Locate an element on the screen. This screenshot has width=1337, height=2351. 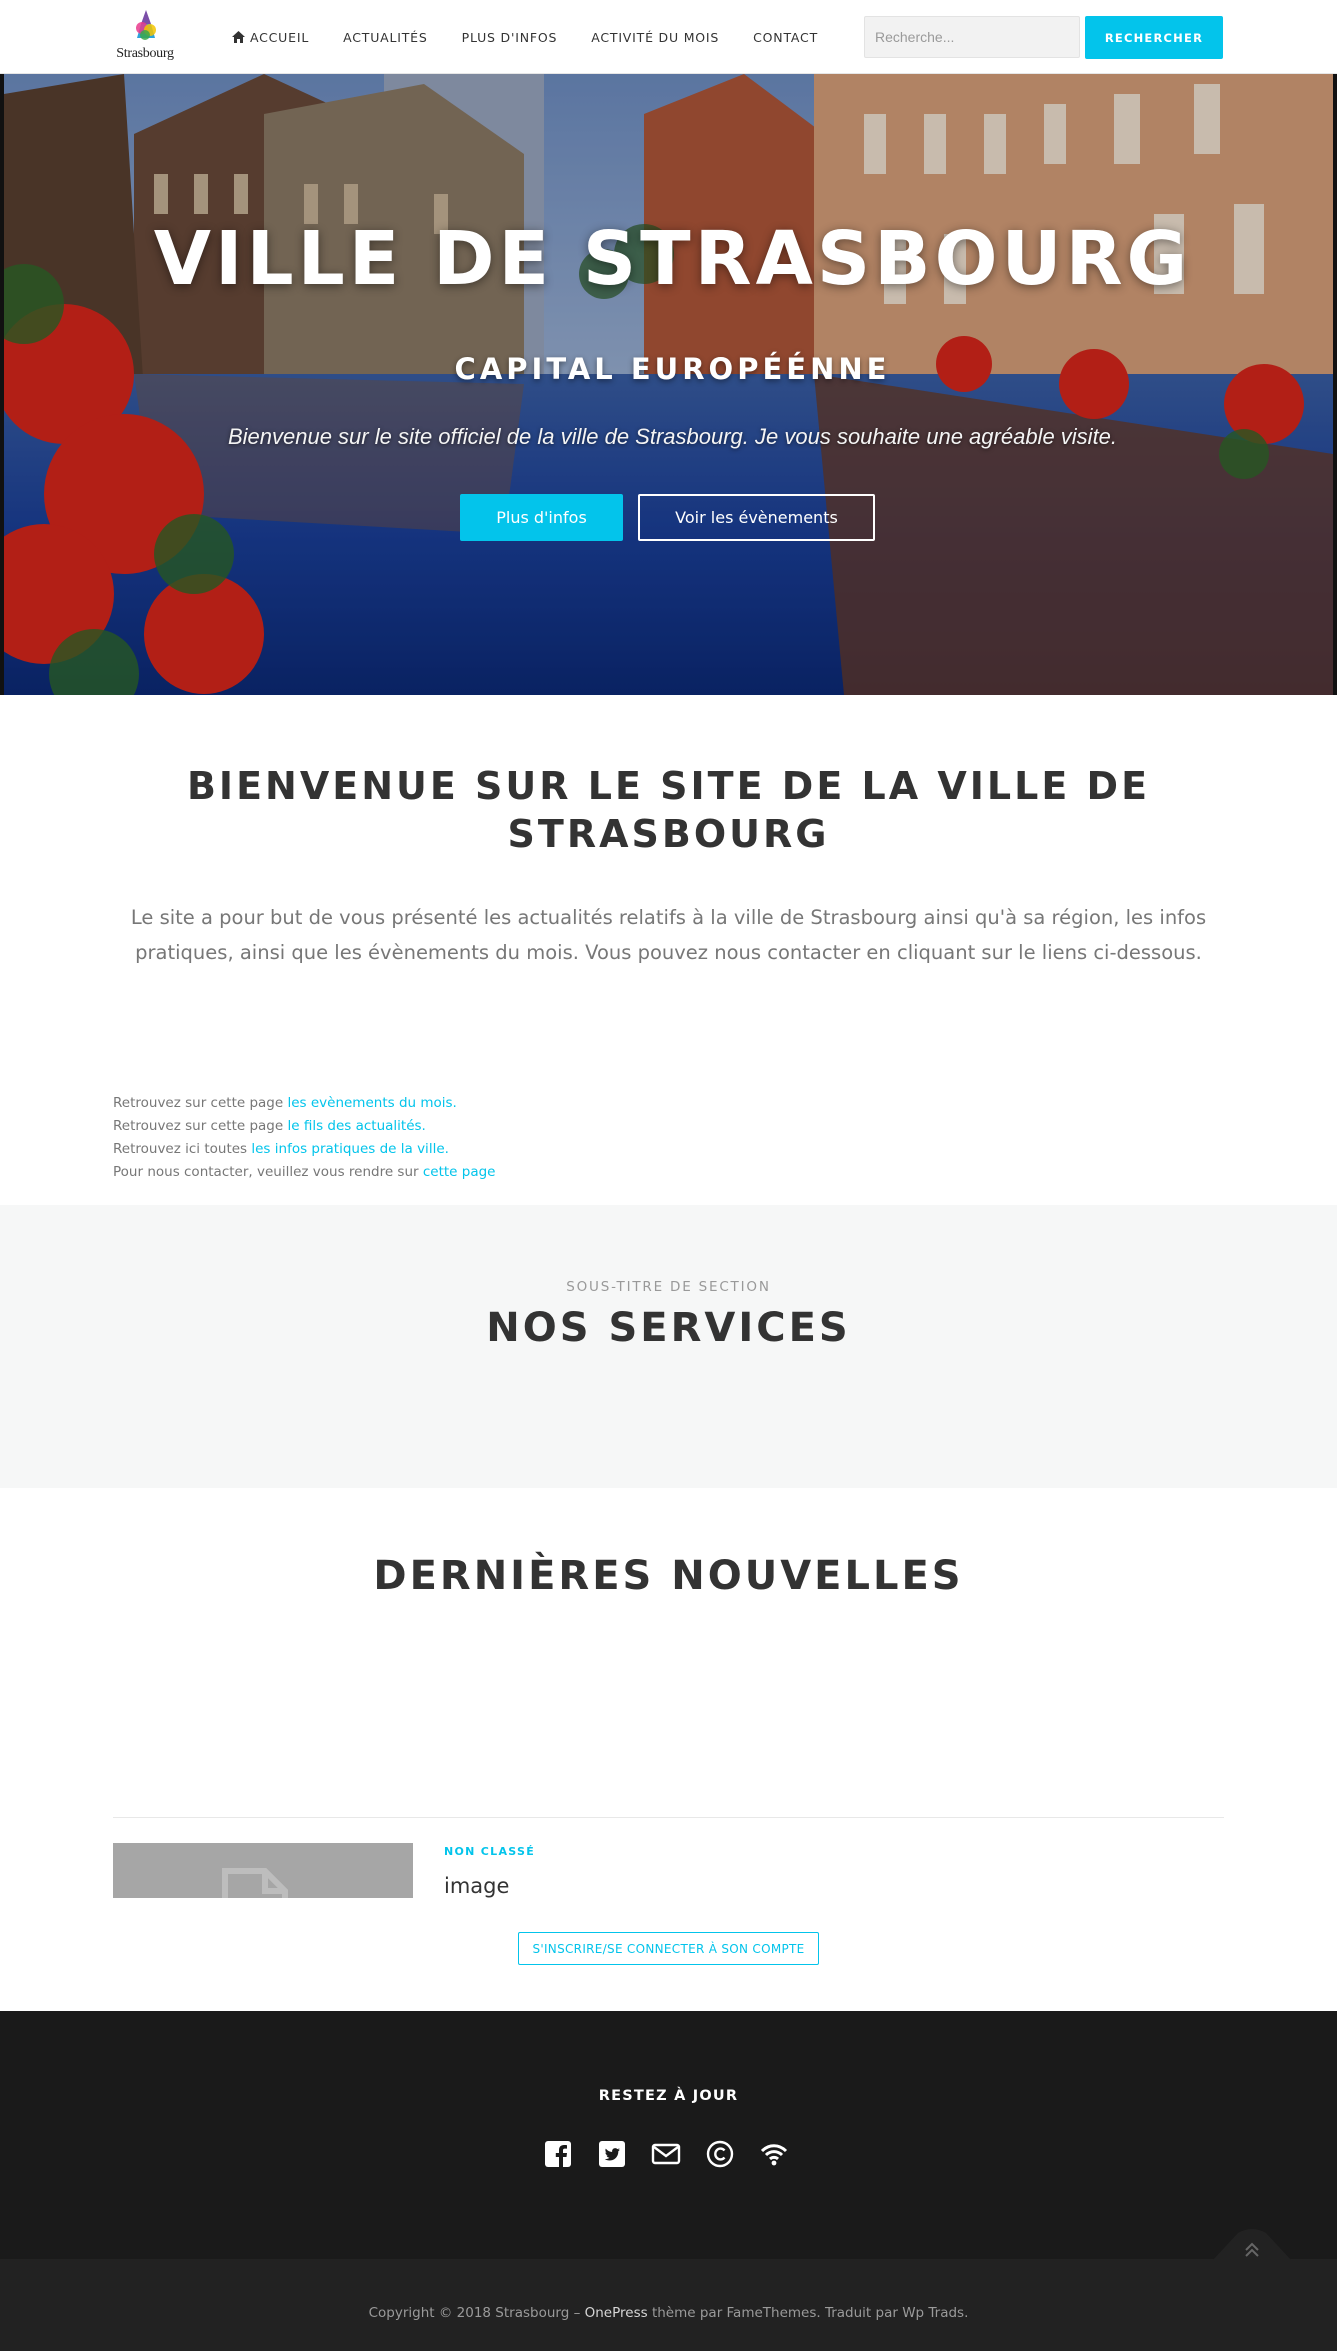
news-post-title: image is located at coordinates (476, 1886).